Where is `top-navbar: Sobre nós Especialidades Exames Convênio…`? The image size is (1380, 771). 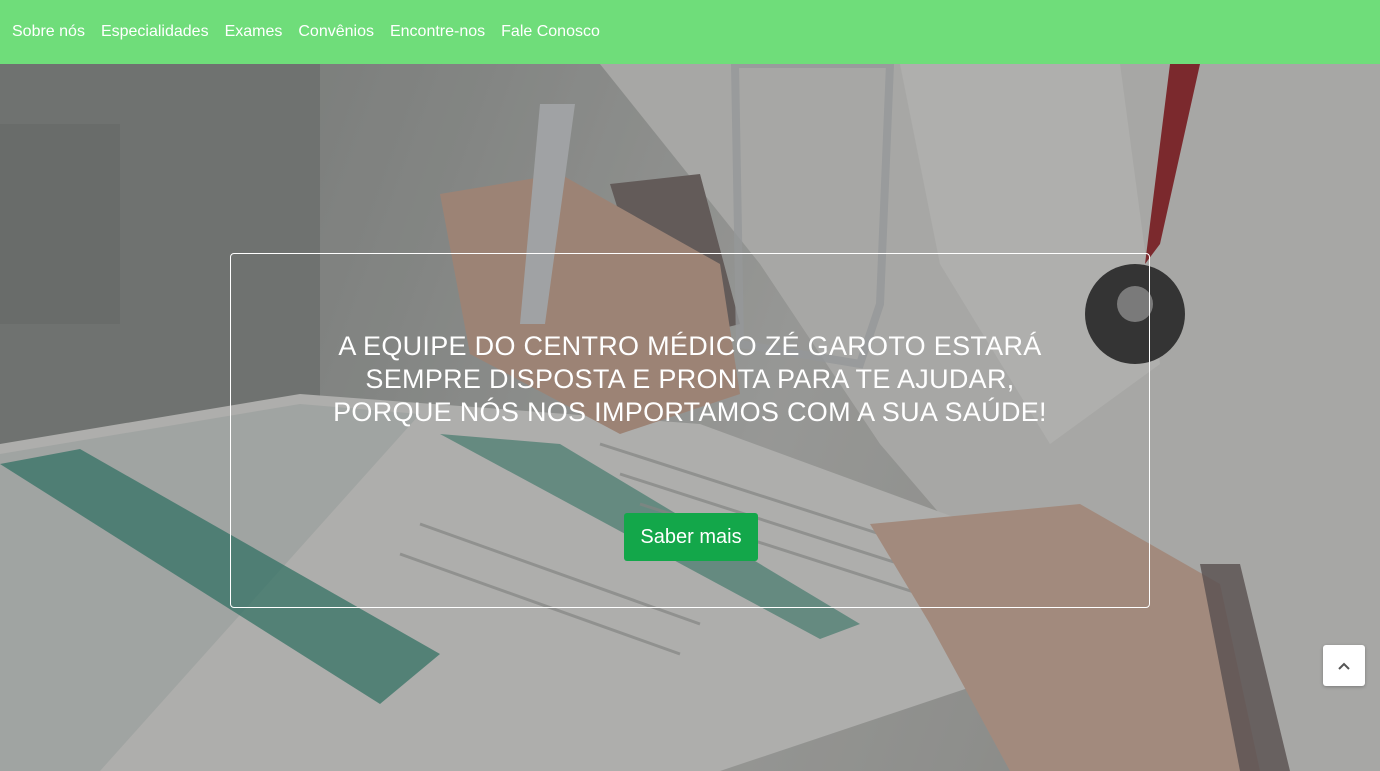
top-navbar: Sobre nós Especialidades Exames Convênio… is located at coordinates (690, 32).